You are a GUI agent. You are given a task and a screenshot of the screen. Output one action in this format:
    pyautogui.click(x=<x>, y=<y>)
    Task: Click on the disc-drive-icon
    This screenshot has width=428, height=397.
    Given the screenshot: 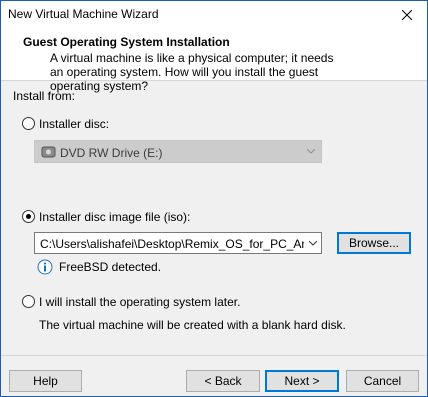 What is the action you would take?
    pyautogui.click(x=48, y=152)
    